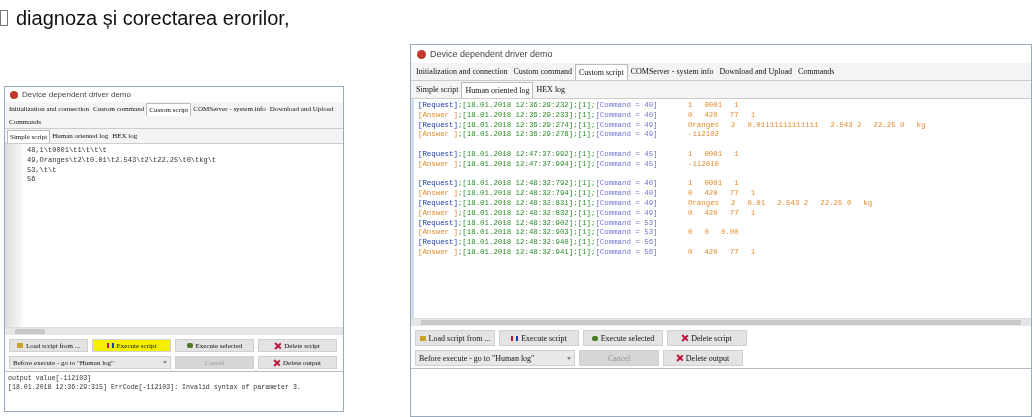 Image resolution: width=1032 pixels, height=417 pixels. What do you see at coordinates (539, 338) in the screenshot?
I see `toolbar-button: Execute script` at bounding box center [539, 338].